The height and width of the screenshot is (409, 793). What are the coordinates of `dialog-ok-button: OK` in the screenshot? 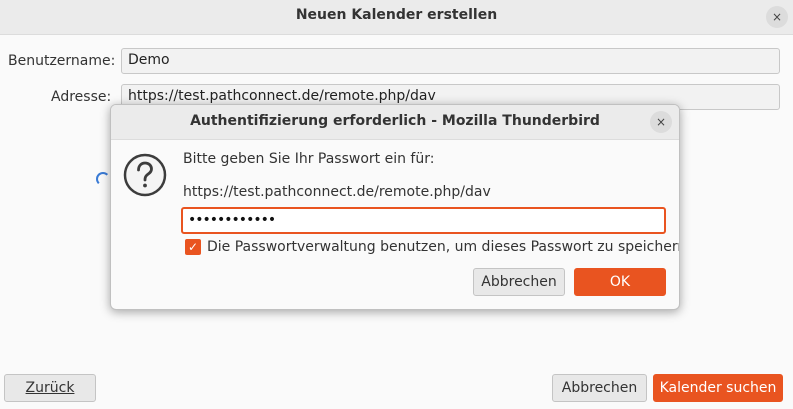 It's located at (620, 282).